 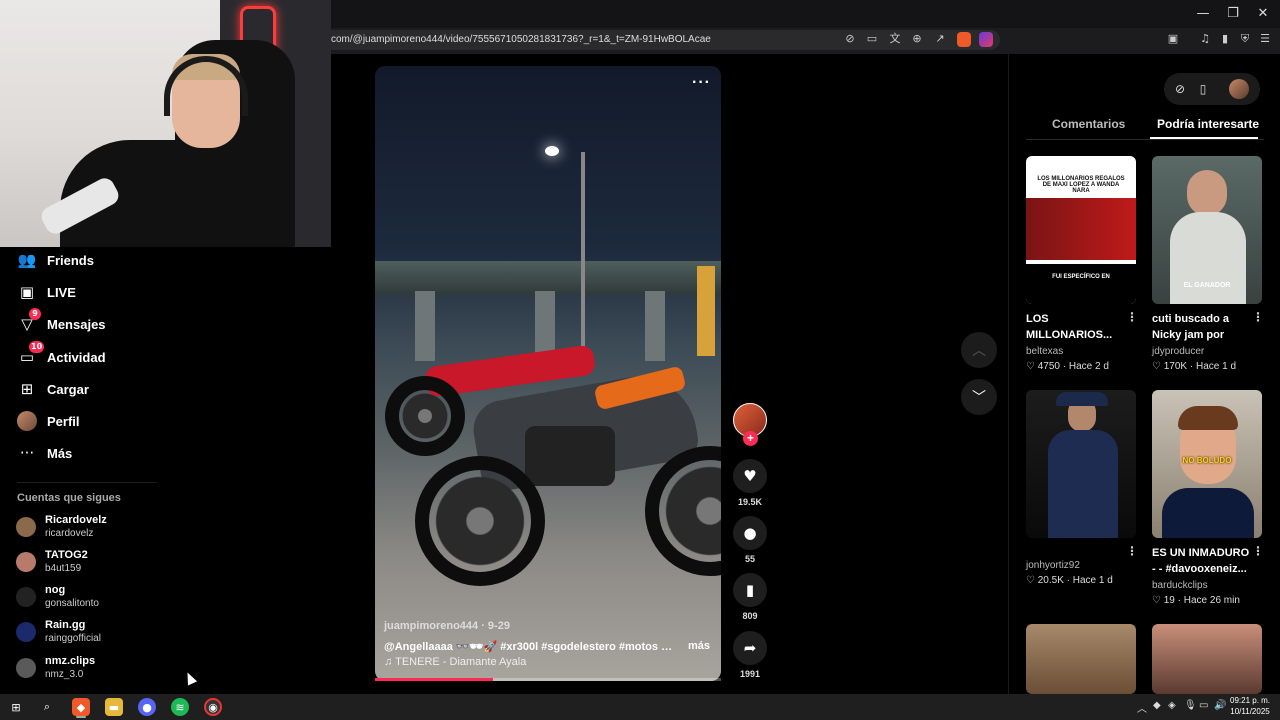 I want to click on card-author: jdyproducer, so click(x=1178, y=351).